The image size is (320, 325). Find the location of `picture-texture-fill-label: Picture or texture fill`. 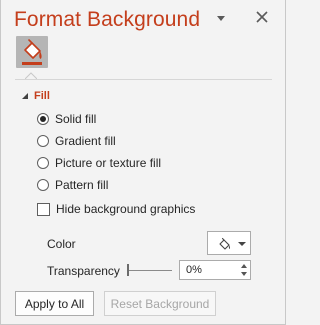

picture-texture-fill-label: Picture or texture fill is located at coordinates (108, 163).